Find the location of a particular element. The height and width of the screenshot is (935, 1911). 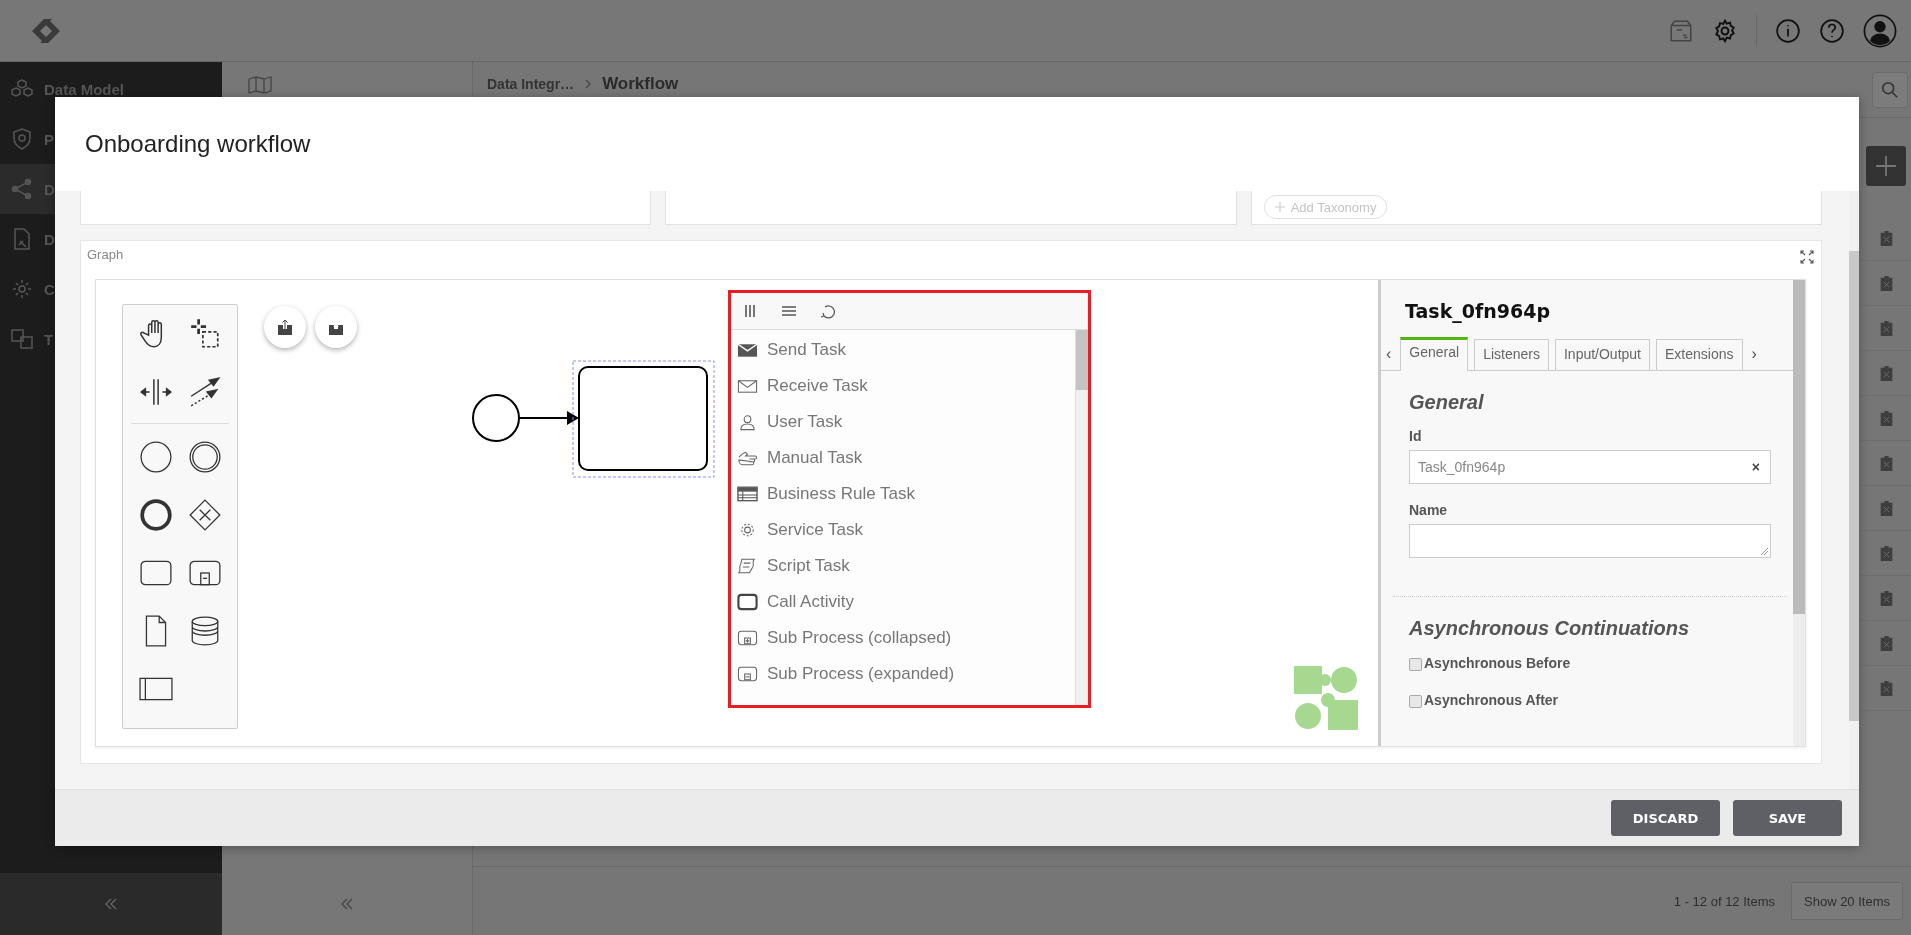

field-label: Id is located at coordinates (1416, 436).